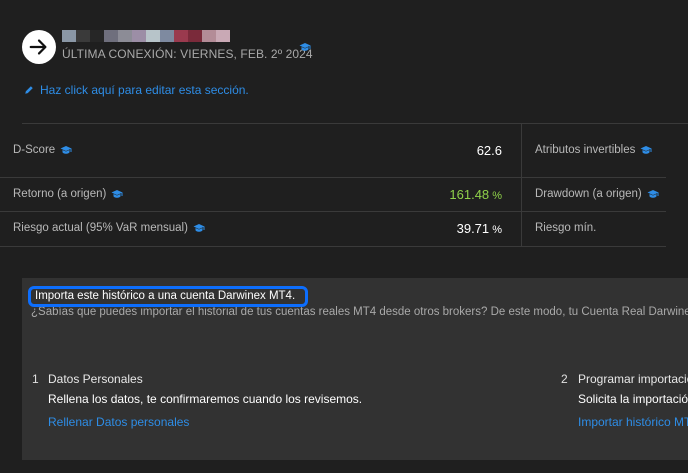 This screenshot has height=473, width=688. I want to click on metric-label-right: Drawdown (a origen), so click(597, 194).